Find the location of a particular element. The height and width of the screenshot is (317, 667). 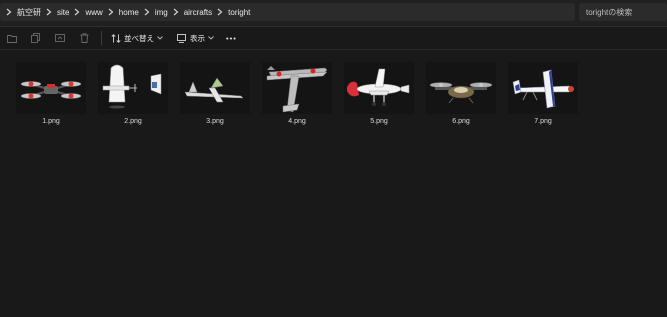

breadcrumb-item: www is located at coordinates (93, 12).